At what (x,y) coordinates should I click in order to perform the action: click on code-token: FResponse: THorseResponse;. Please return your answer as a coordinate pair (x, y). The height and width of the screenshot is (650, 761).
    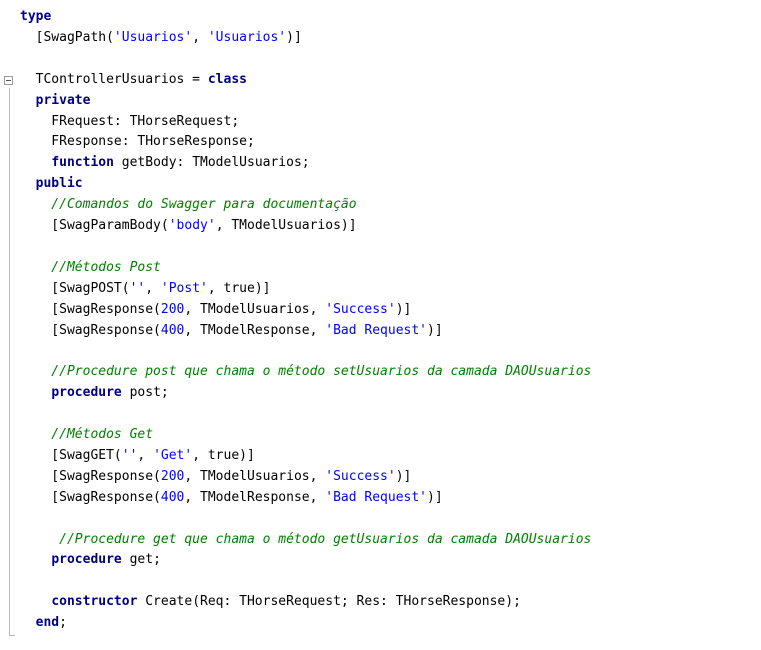
    Looking at the image, I should click on (137, 142).